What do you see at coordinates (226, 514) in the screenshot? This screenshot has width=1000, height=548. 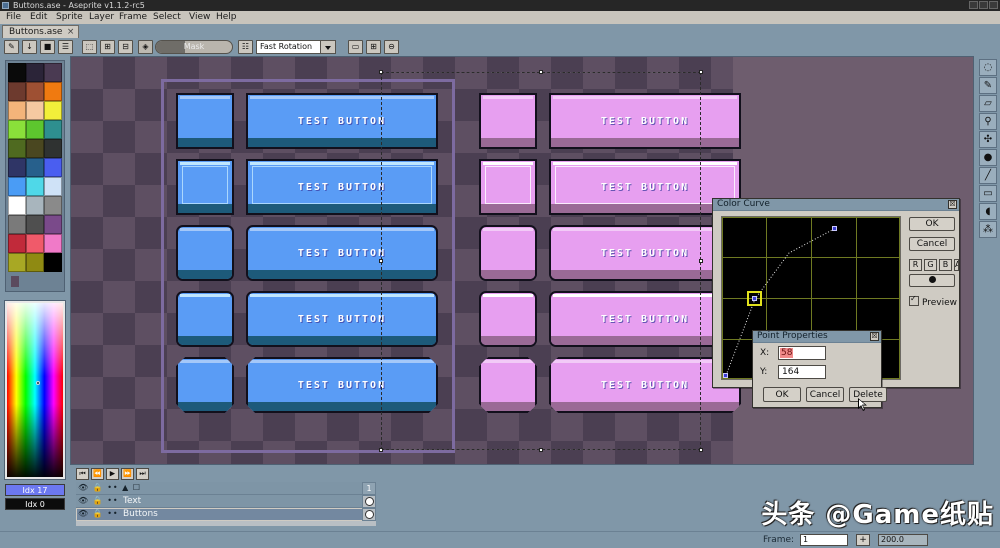 I see `layer-row-buttons: 👁 🔒 •• Buttons` at bounding box center [226, 514].